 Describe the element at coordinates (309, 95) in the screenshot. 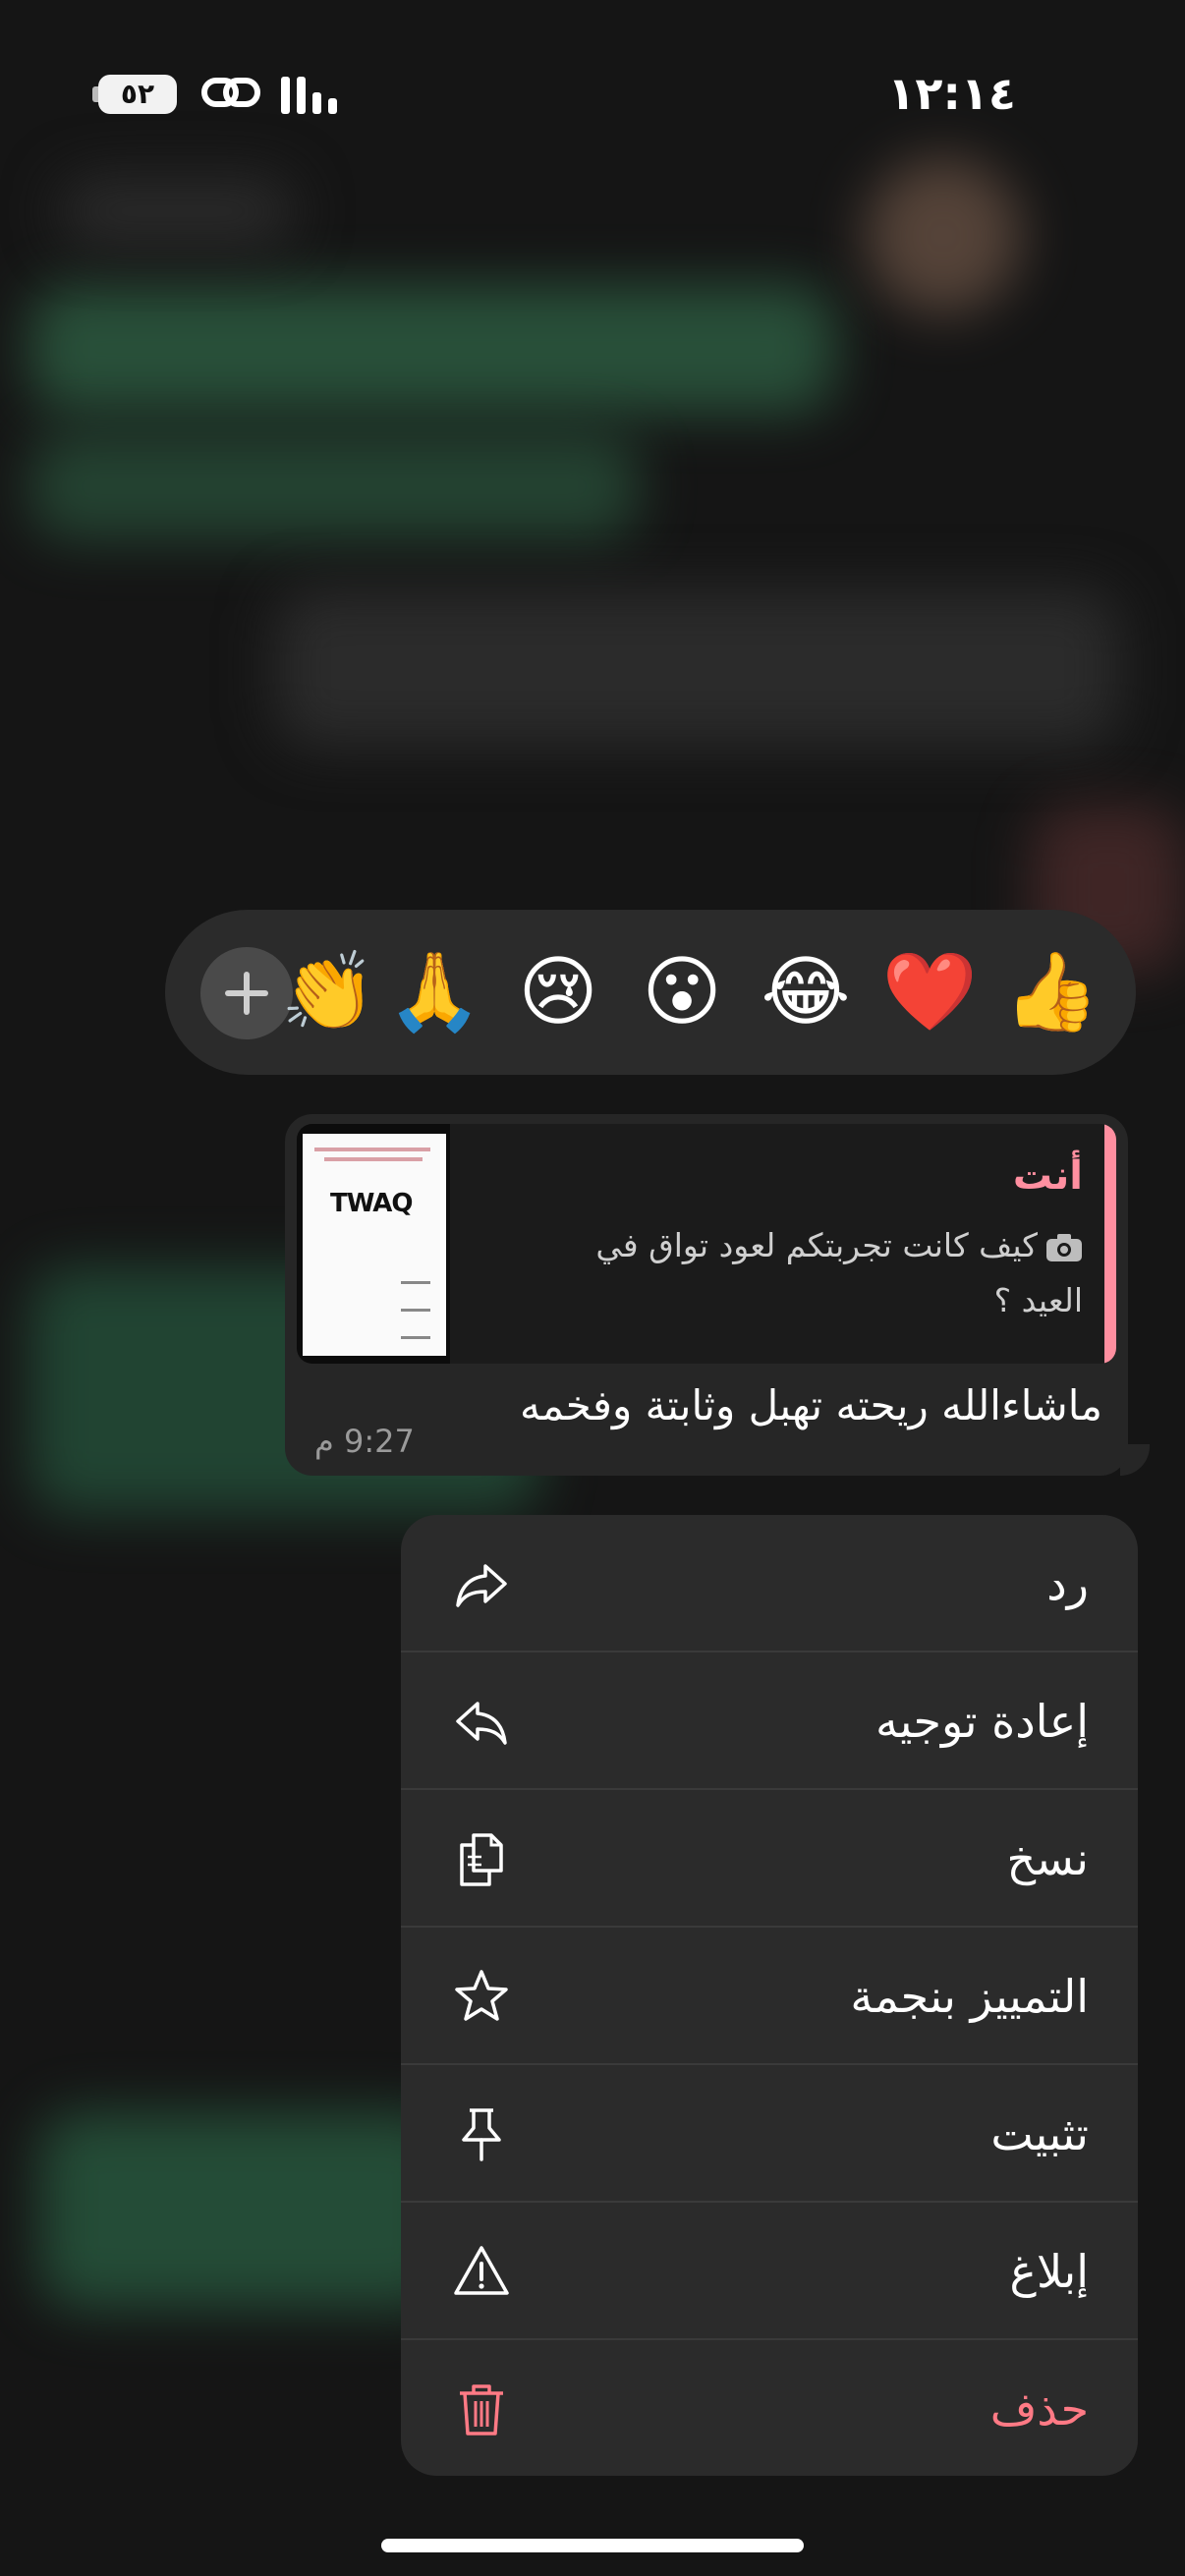

I see `signal-icon` at that location.